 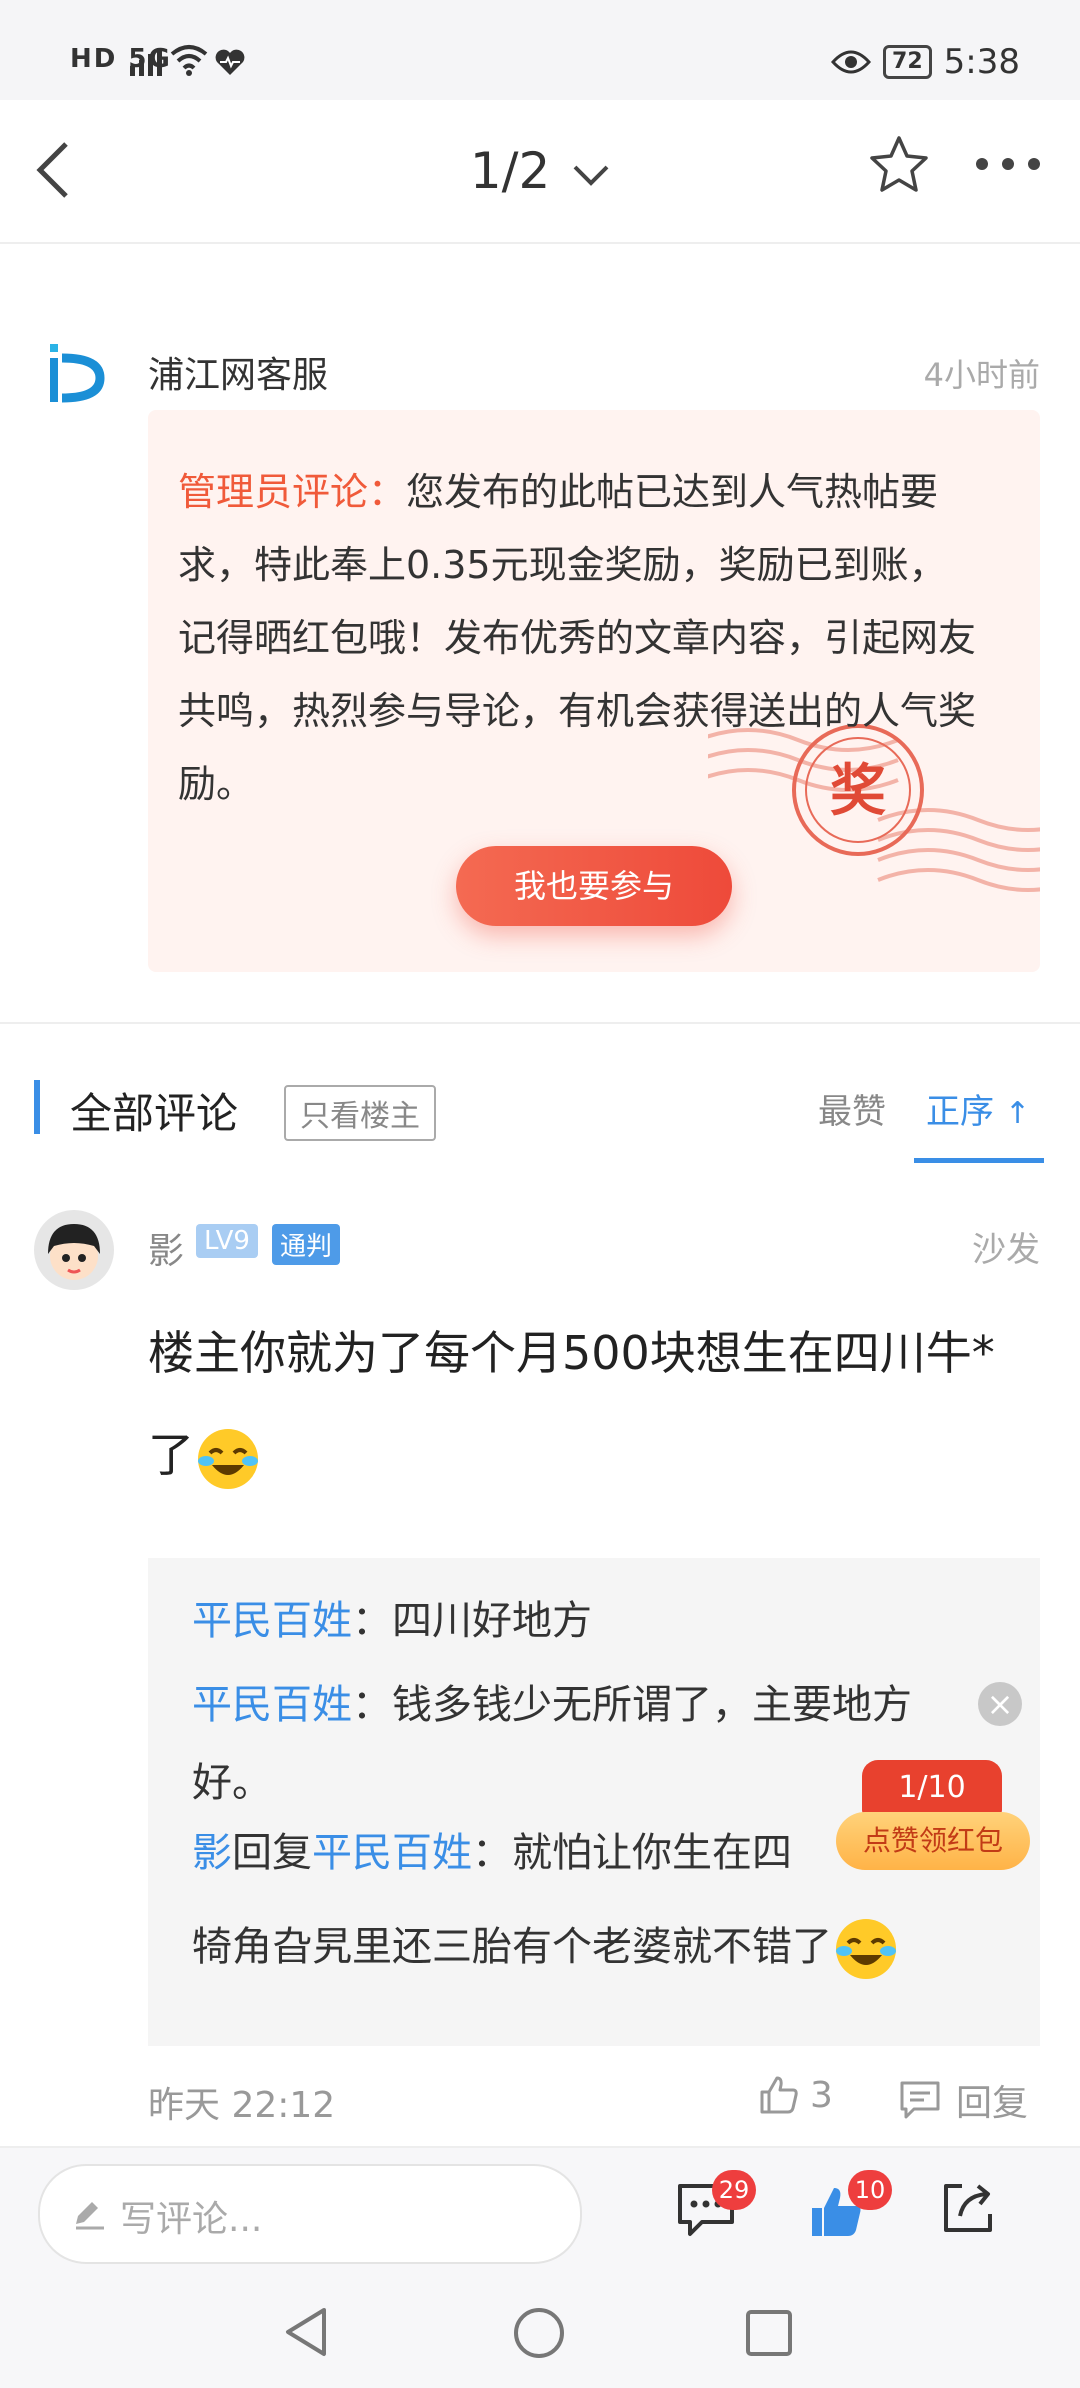 I want to click on reply-text: 四川好地方, so click(x=492, y=1621).